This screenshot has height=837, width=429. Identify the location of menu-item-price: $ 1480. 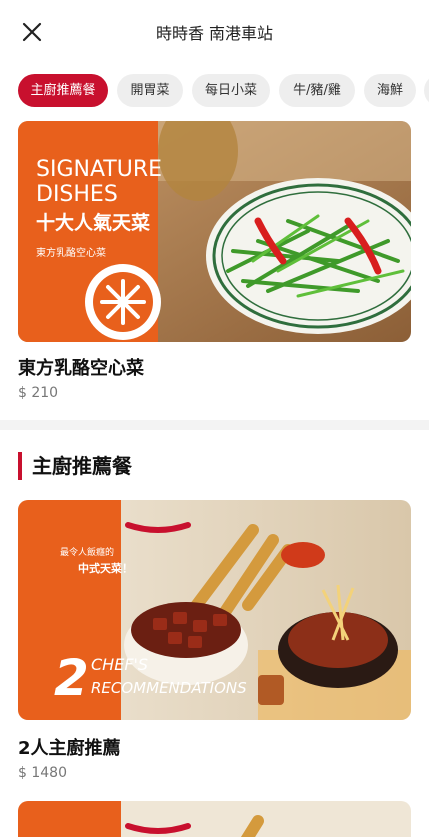
(42, 773).